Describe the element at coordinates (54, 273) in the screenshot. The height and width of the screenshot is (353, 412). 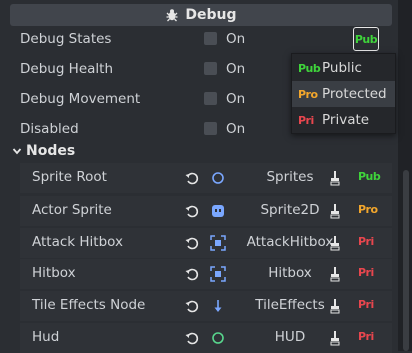
I see `node-label: Hitbox` at that location.